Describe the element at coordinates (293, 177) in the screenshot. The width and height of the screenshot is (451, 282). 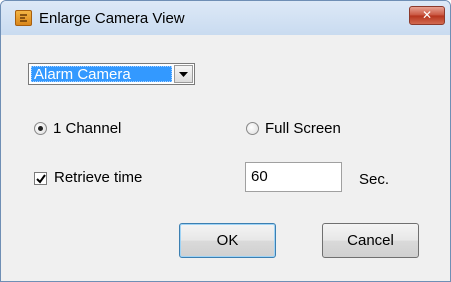
I see `retrieve-time-input: 60` at that location.